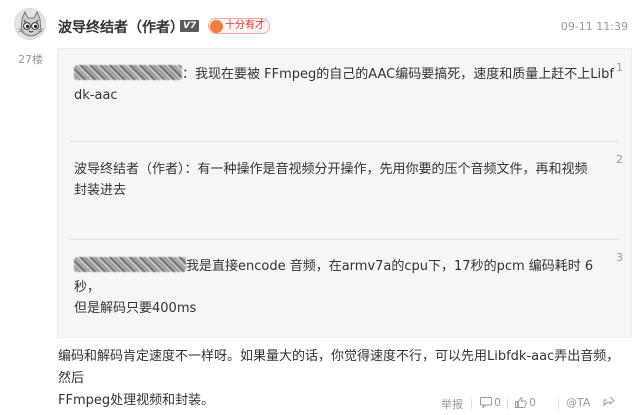  I want to click on quote-line-1: ：我现在要被 FFmpeg的自己的AAC编码要搞死，速度和质量上赶不上Libf, so click(398, 74).